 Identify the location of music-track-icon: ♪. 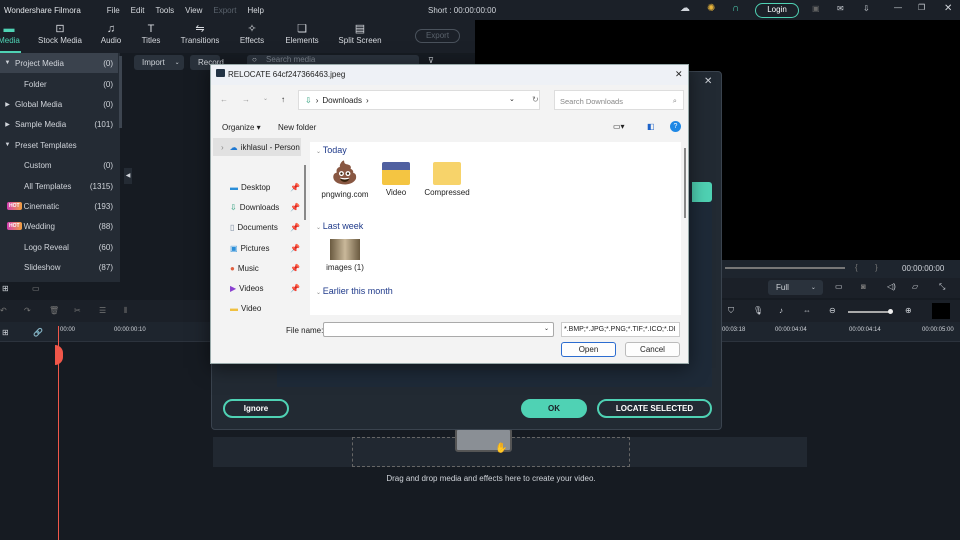
(781, 310).